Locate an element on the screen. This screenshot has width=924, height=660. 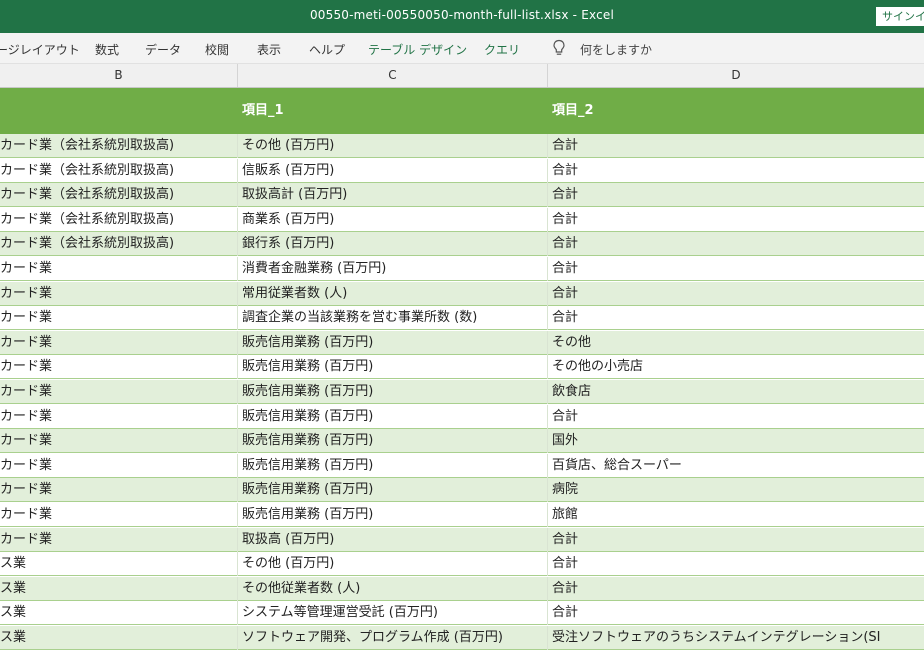
cell-item-1: 消費者金融業務 (百万円) is located at coordinates (393, 269).